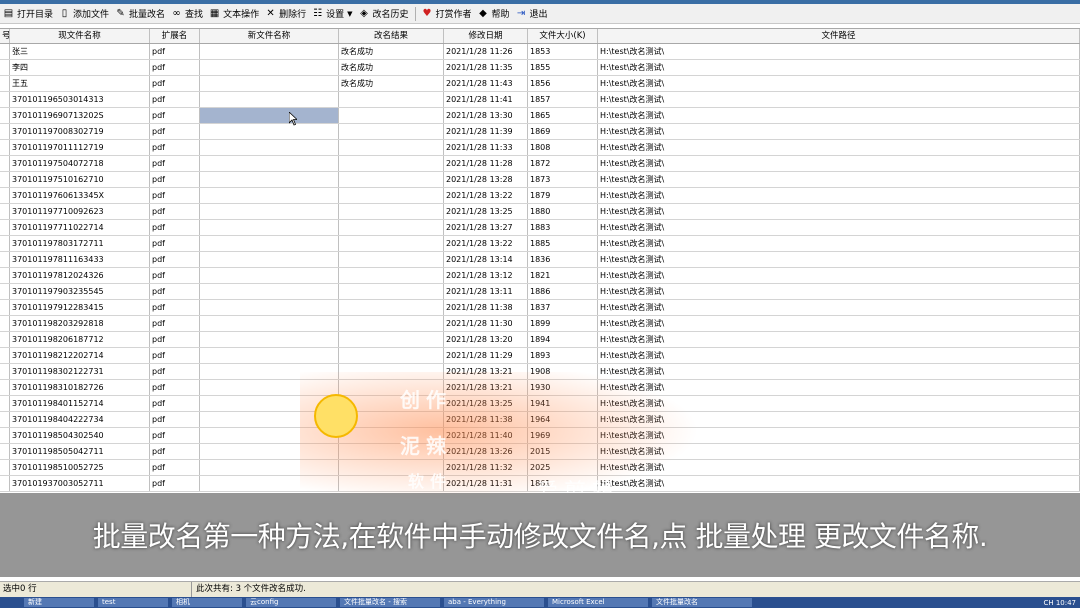 Image resolution: width=1080 pixels, height=608 pixels. Describe the element at coordinates (291, 602) in the screenshot. I see `taskbar-item: 云config` at that location.